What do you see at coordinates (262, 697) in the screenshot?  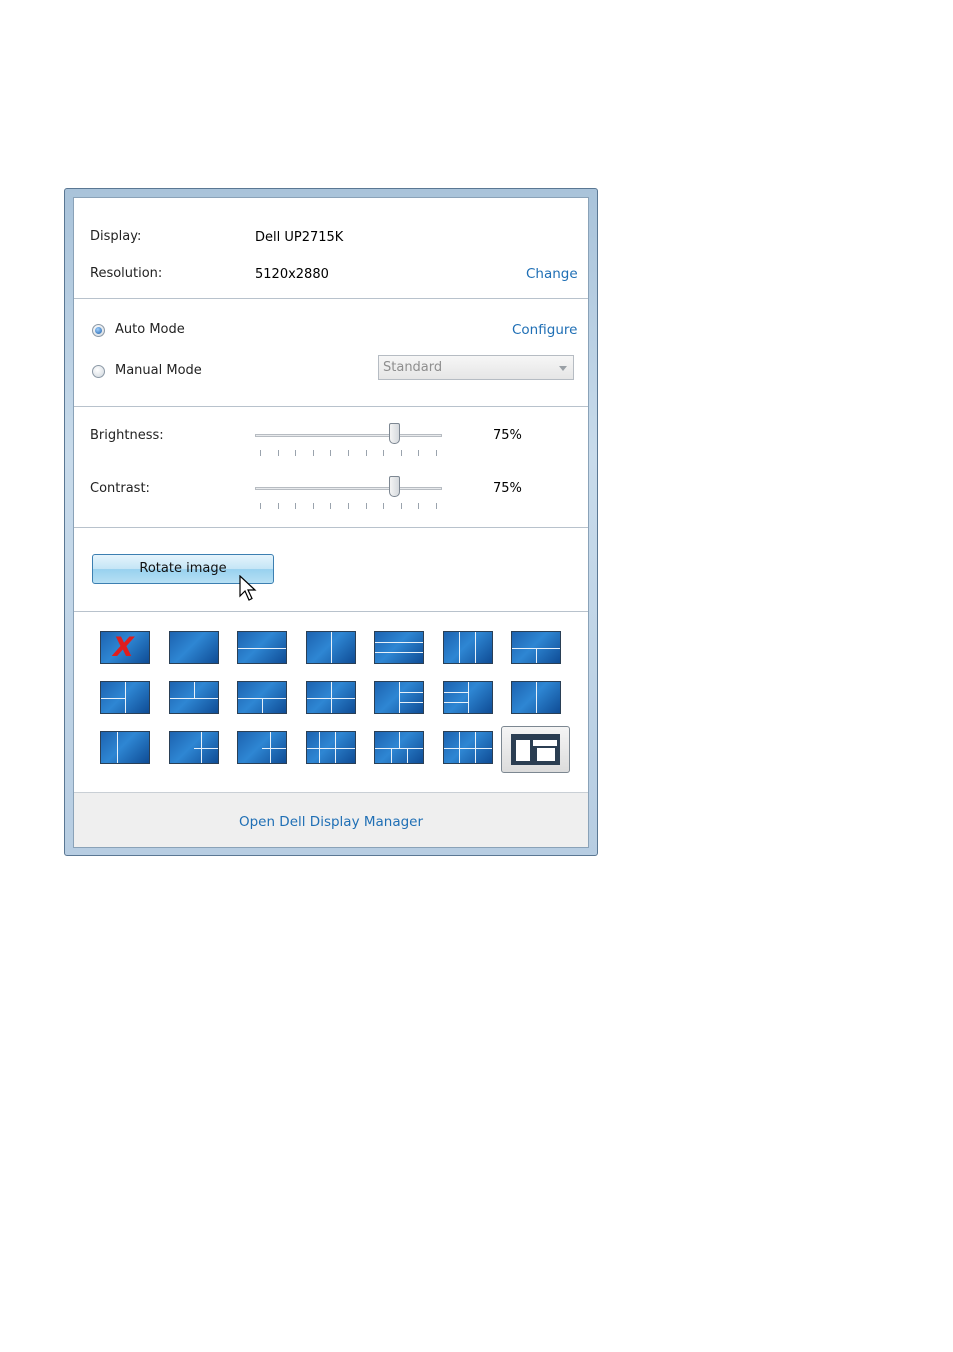 I see `layout-one-top-two-bottom-icon` at bounding box center [262, 697].